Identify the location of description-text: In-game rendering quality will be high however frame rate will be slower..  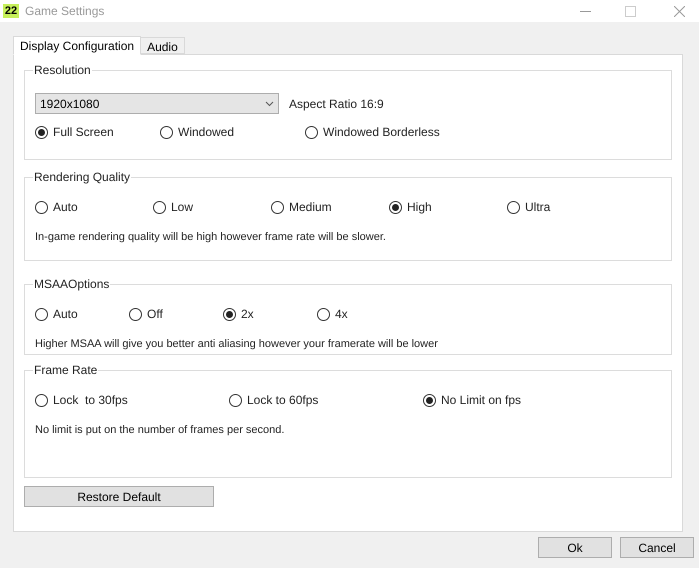
(211, 237).